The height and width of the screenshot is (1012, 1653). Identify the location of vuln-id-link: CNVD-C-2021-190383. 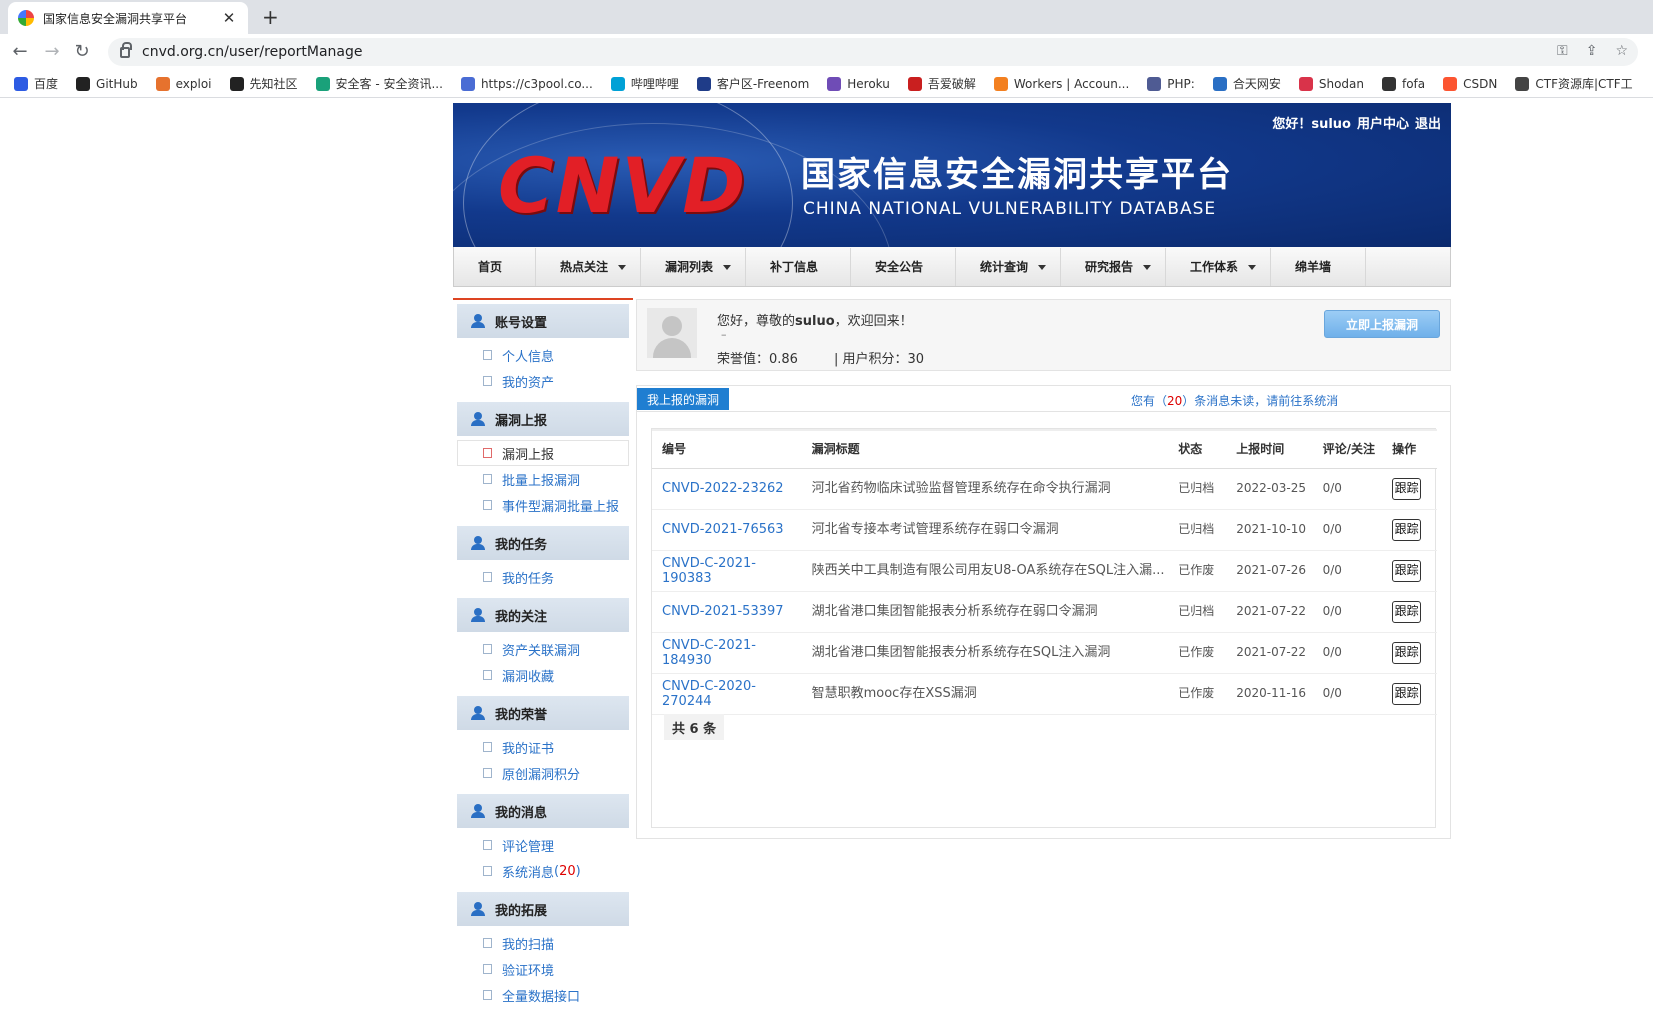
(727, 571).